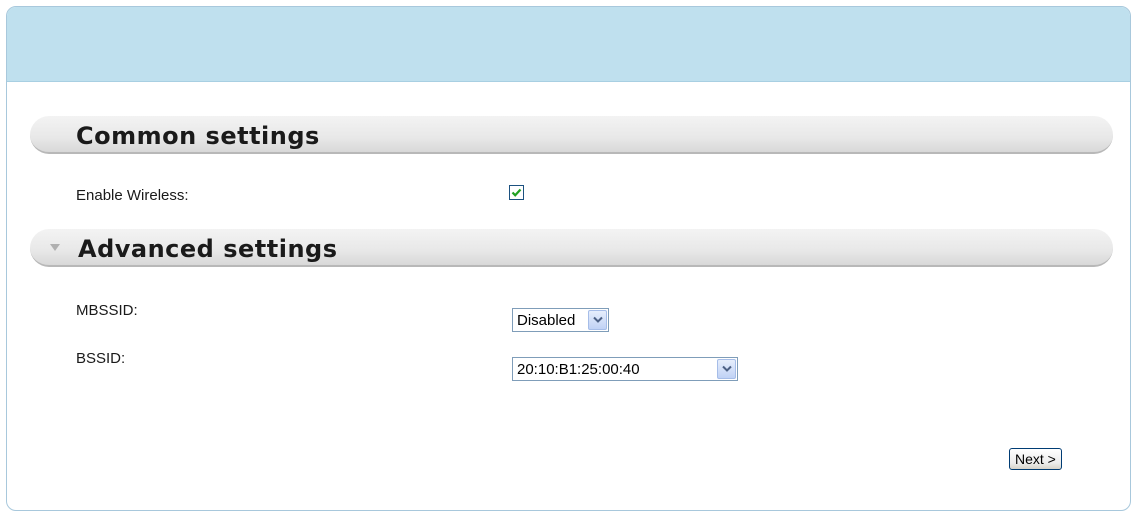 The image size is (1137, 517). What do you see at coordinates (208, 249) in the screenshot?
I see `advanced-settings-title: Advanced settings` at bounding box center [208, 249].